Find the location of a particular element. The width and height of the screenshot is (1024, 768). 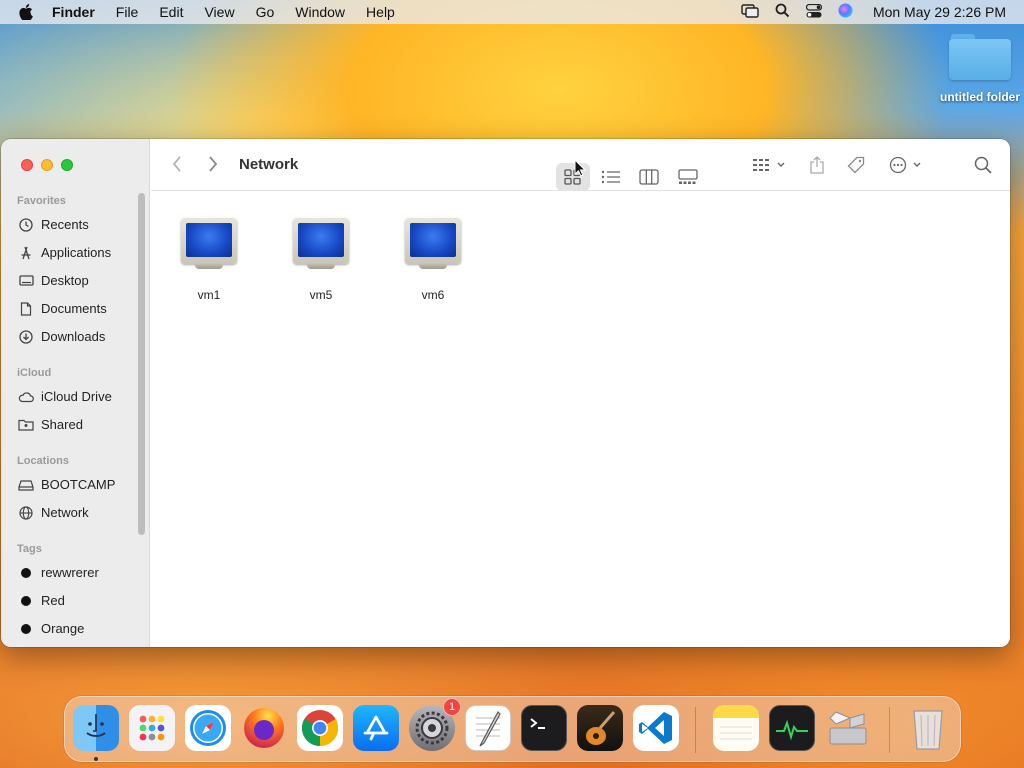

forward-button is located at coordinates (213, 167).